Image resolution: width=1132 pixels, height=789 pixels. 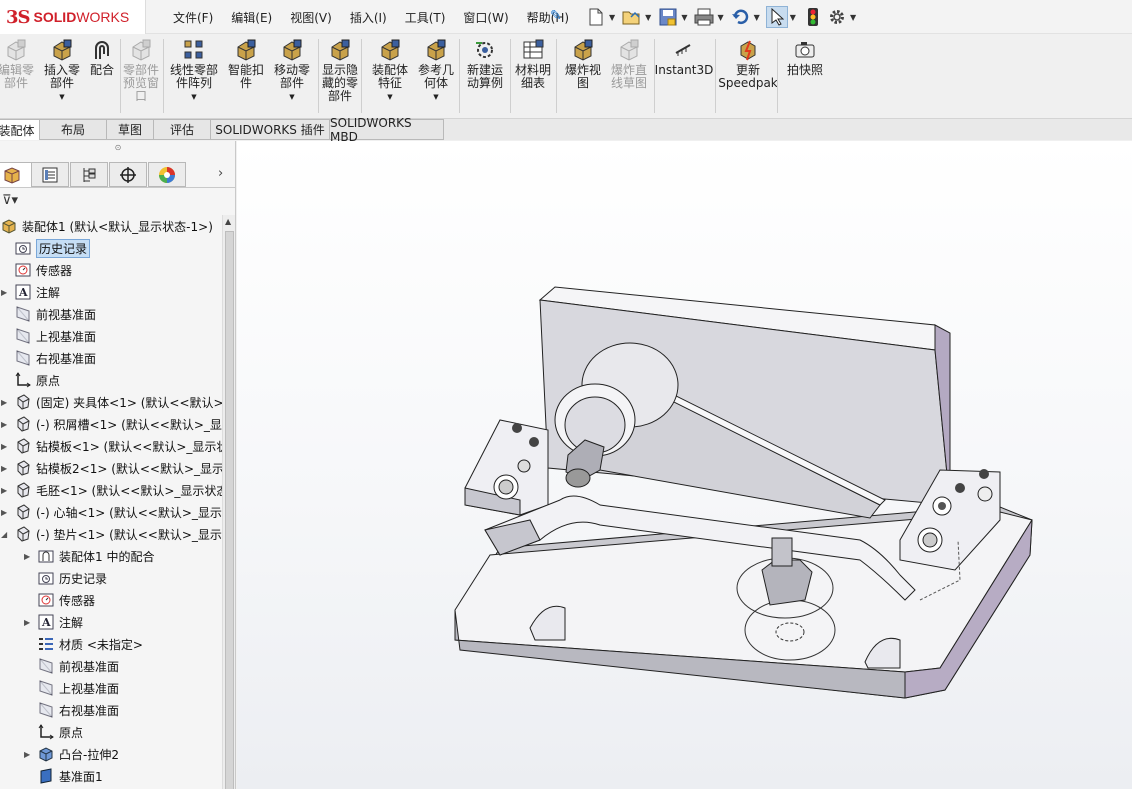 What do you see at coordinates (548, 17) in the screenshot?
I see `menu-item-6: 帮助(H)` at bounding box center [548, 17].